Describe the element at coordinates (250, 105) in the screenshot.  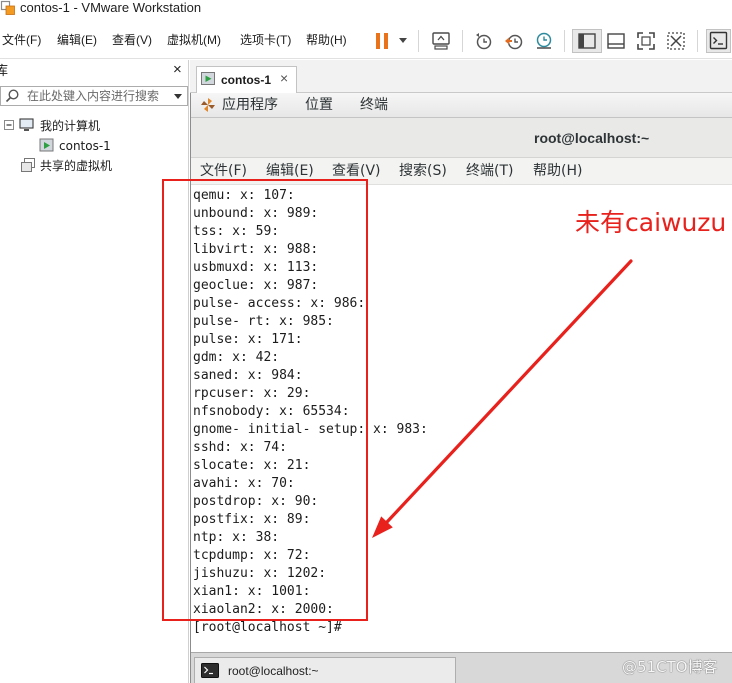
I see `gnome-applications-menu: 应用程序` at that location.